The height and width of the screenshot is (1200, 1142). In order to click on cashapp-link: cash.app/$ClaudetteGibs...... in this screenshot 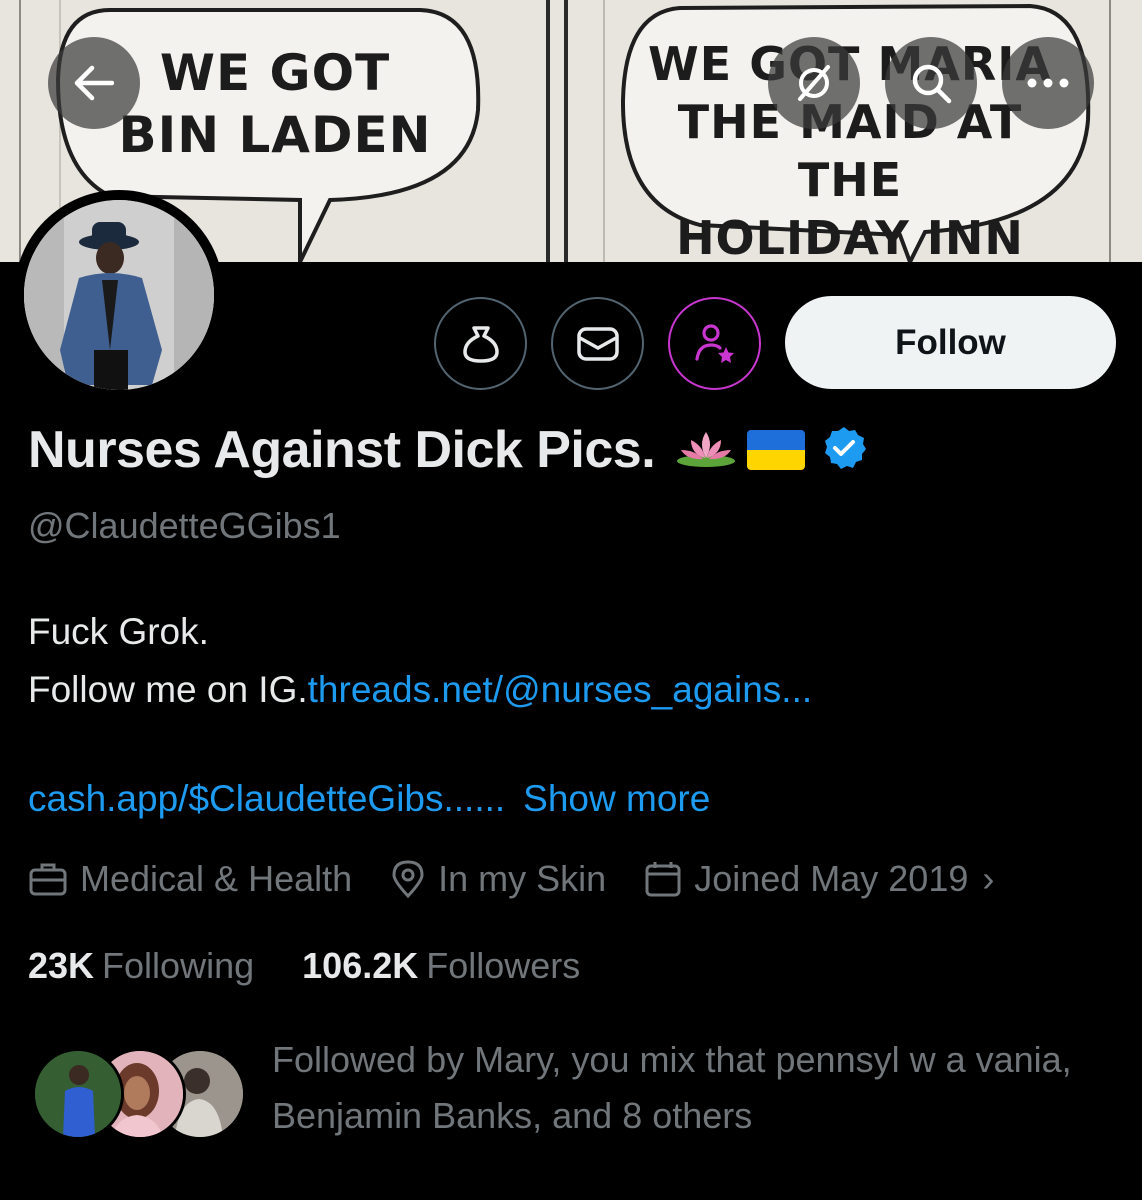, I will do `click(266, 798)`.